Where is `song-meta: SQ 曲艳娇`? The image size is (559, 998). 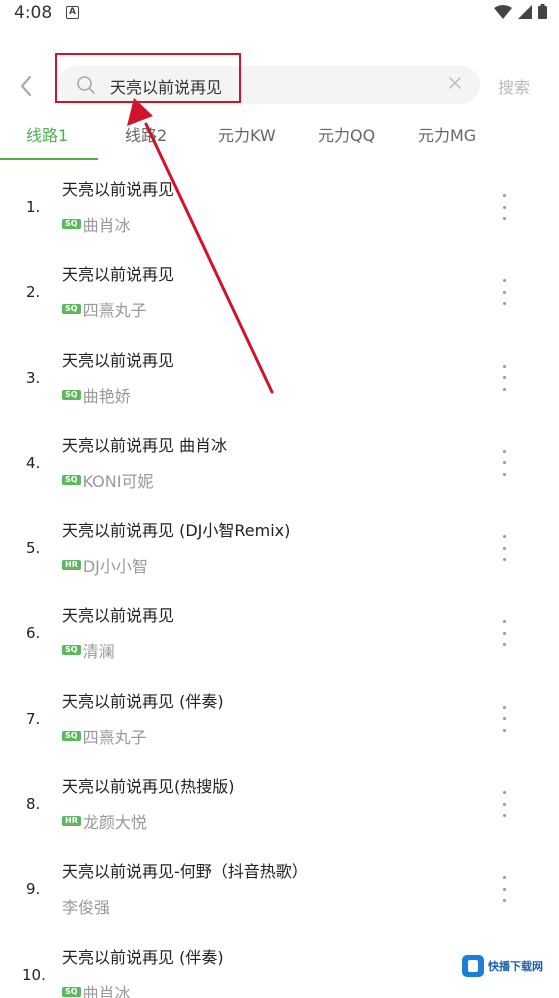
song-meta: SQ 曲艳娇 is located at coordinates (96, 395).